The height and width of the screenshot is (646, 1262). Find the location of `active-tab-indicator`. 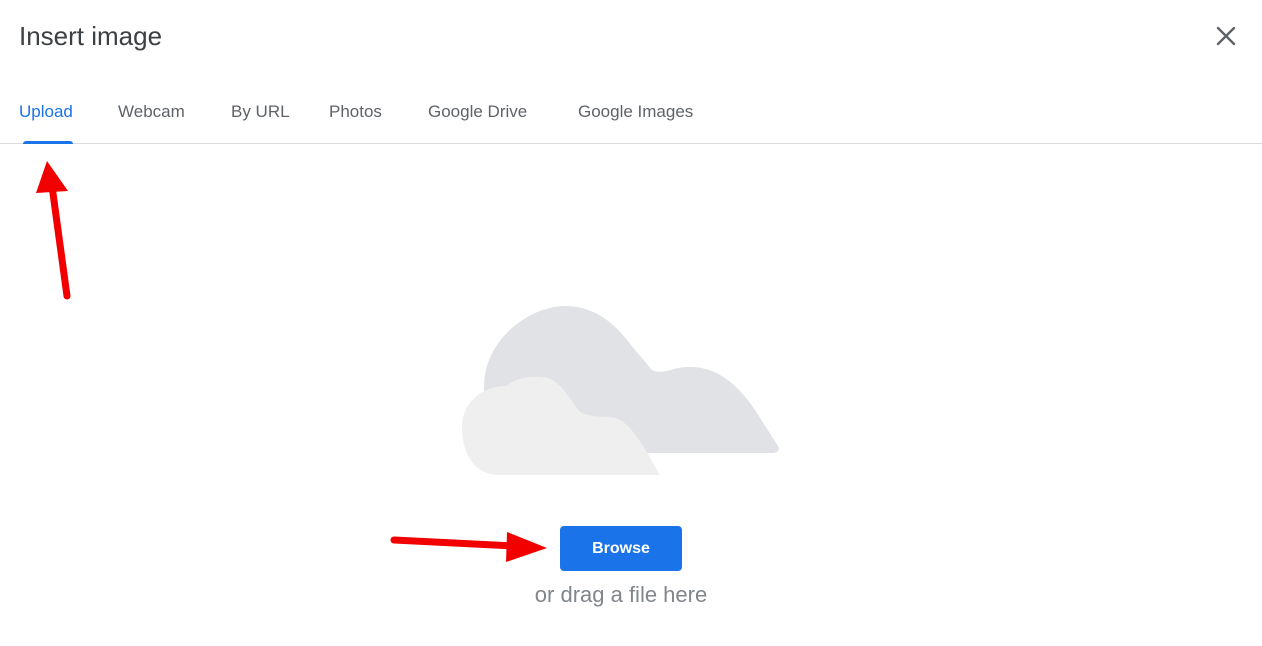

active-tab-indicator is located at coordinates (48, 142).